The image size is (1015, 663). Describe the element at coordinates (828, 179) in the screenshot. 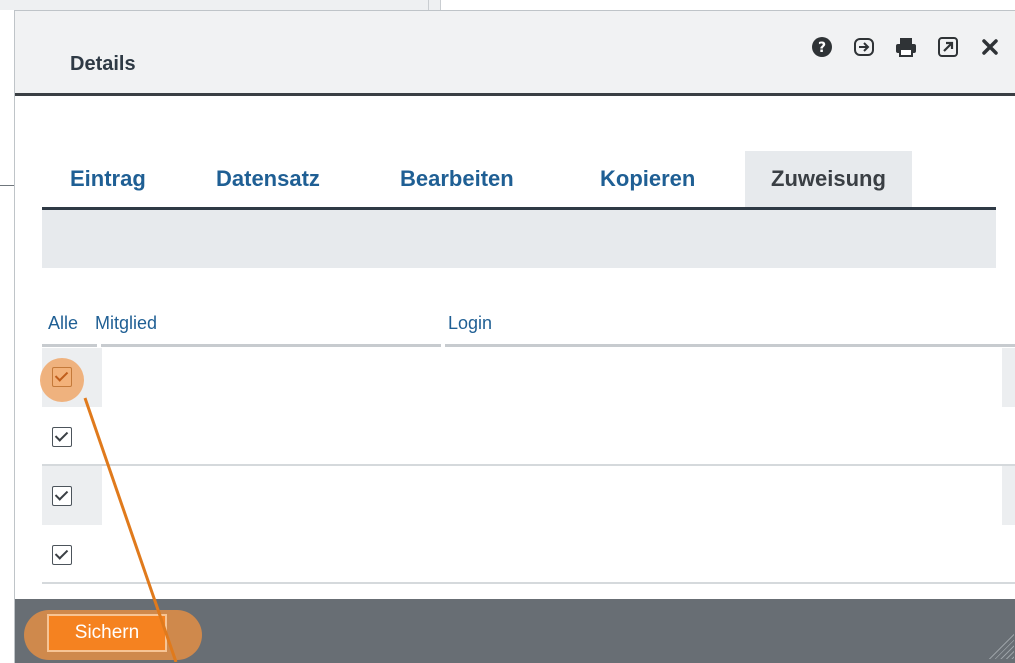

I see `tab-zuweisung: Zuweisung` at that location.